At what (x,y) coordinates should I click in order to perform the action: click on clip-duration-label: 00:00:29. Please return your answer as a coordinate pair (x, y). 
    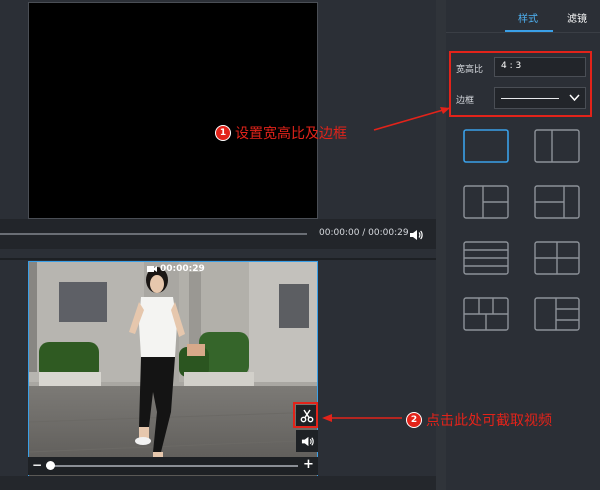
    Looking at the image, I should click on (176, 269).